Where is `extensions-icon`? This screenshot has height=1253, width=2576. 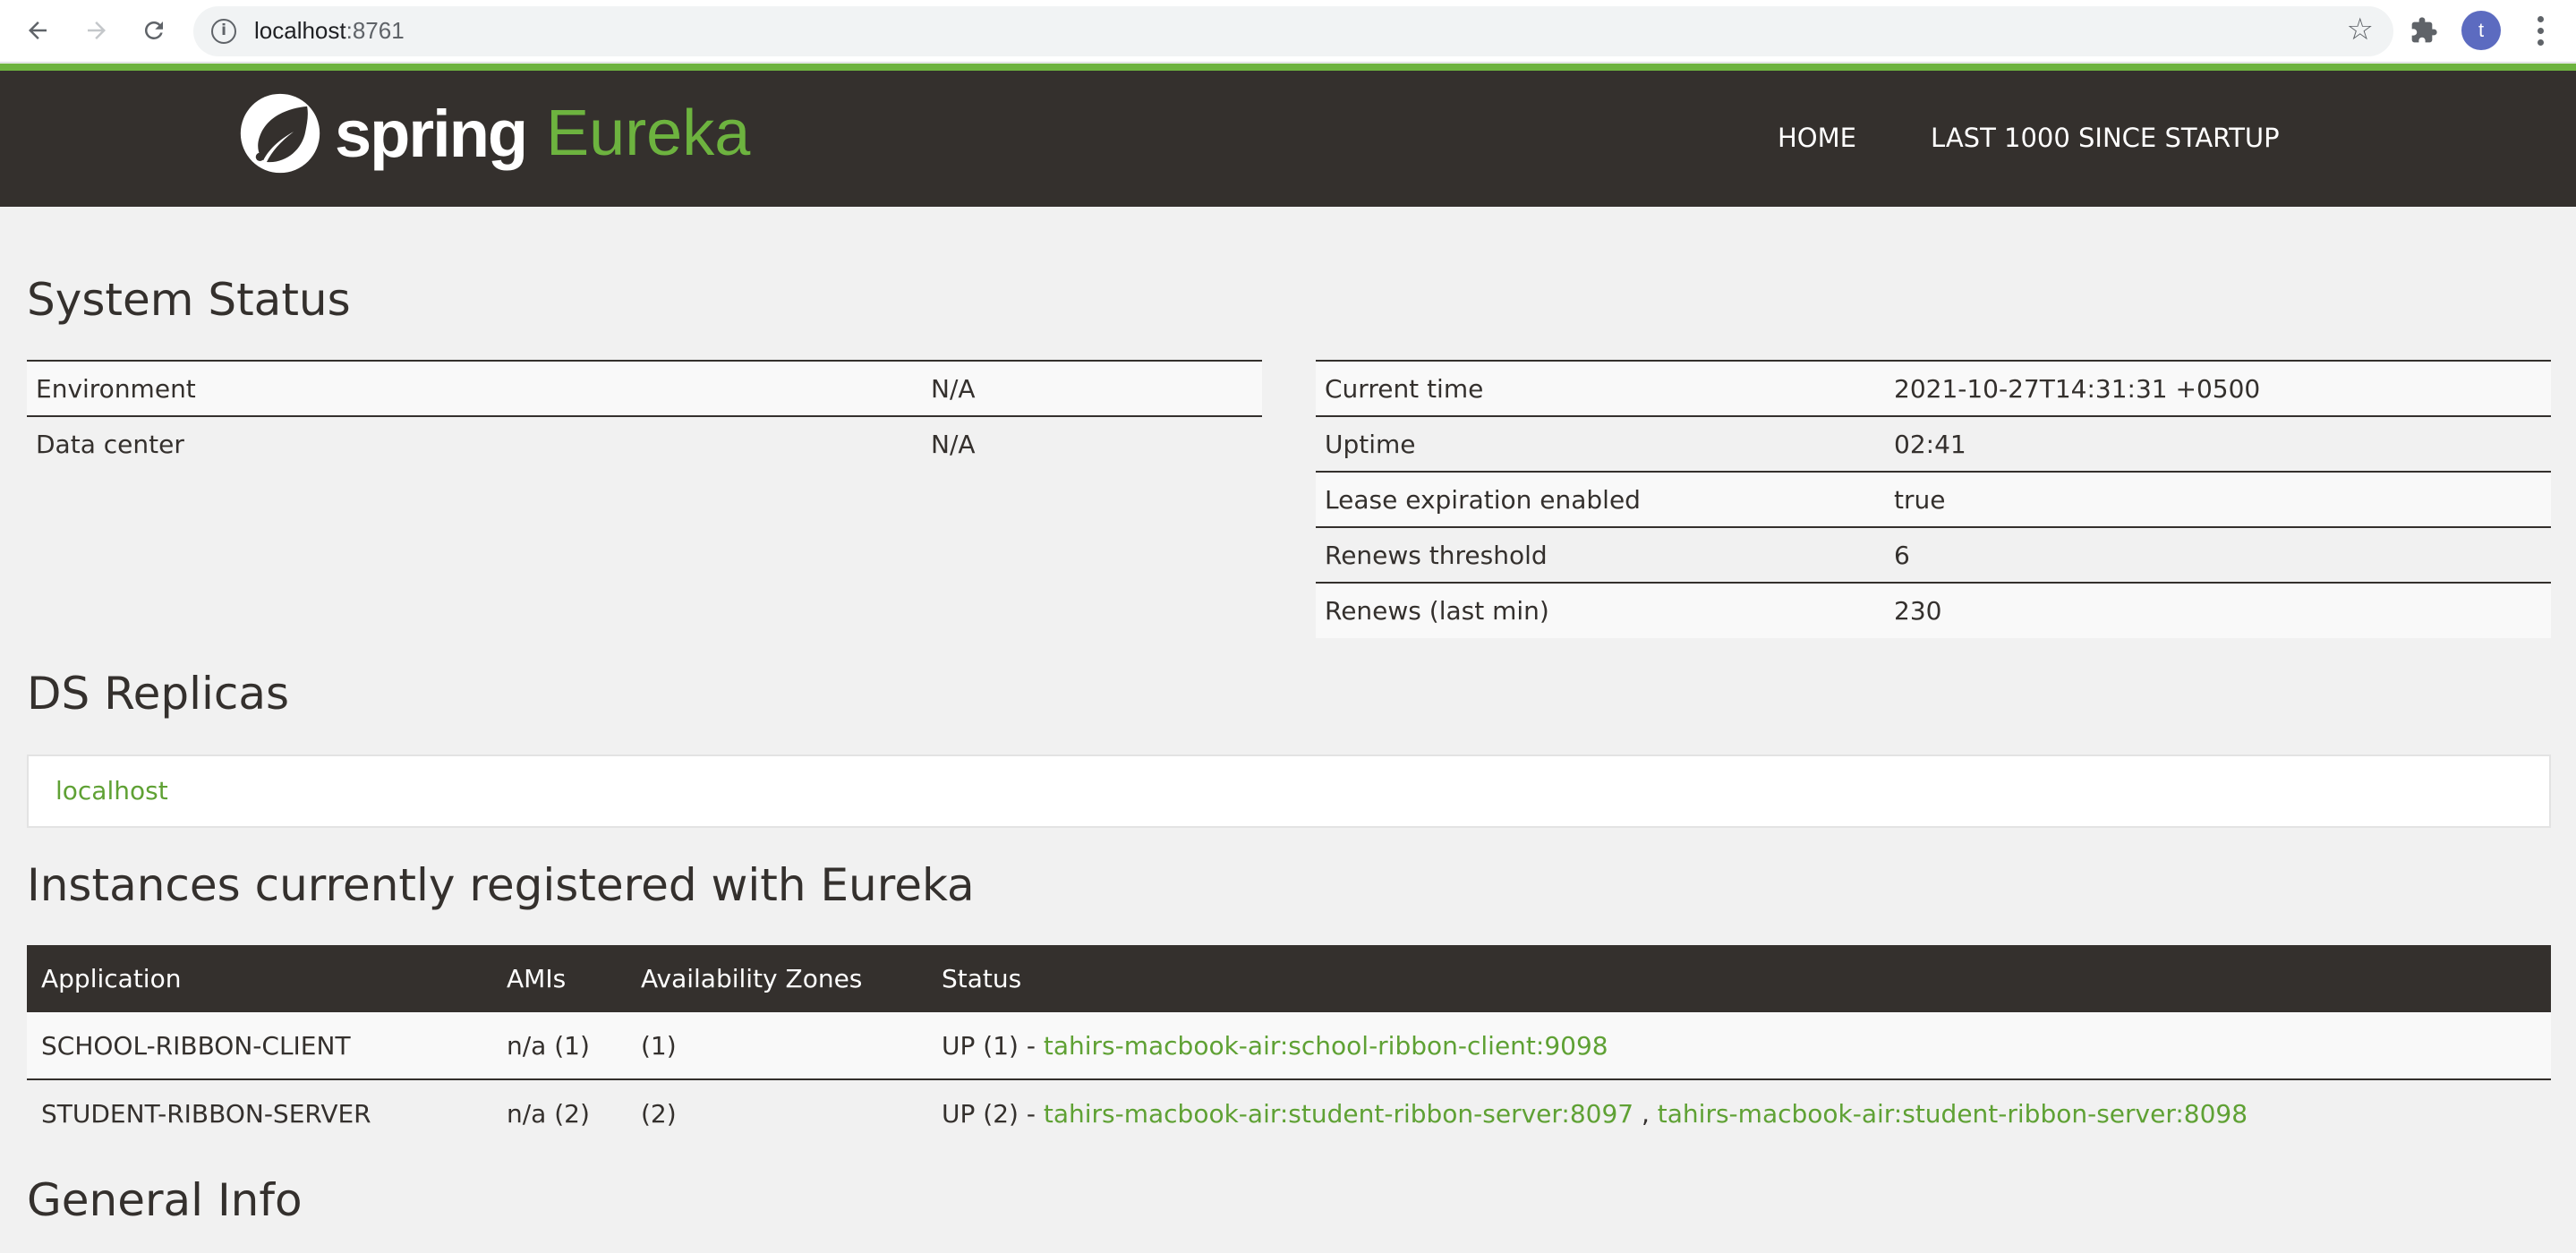 extensions-icon is located at coordinates (2424, 30).